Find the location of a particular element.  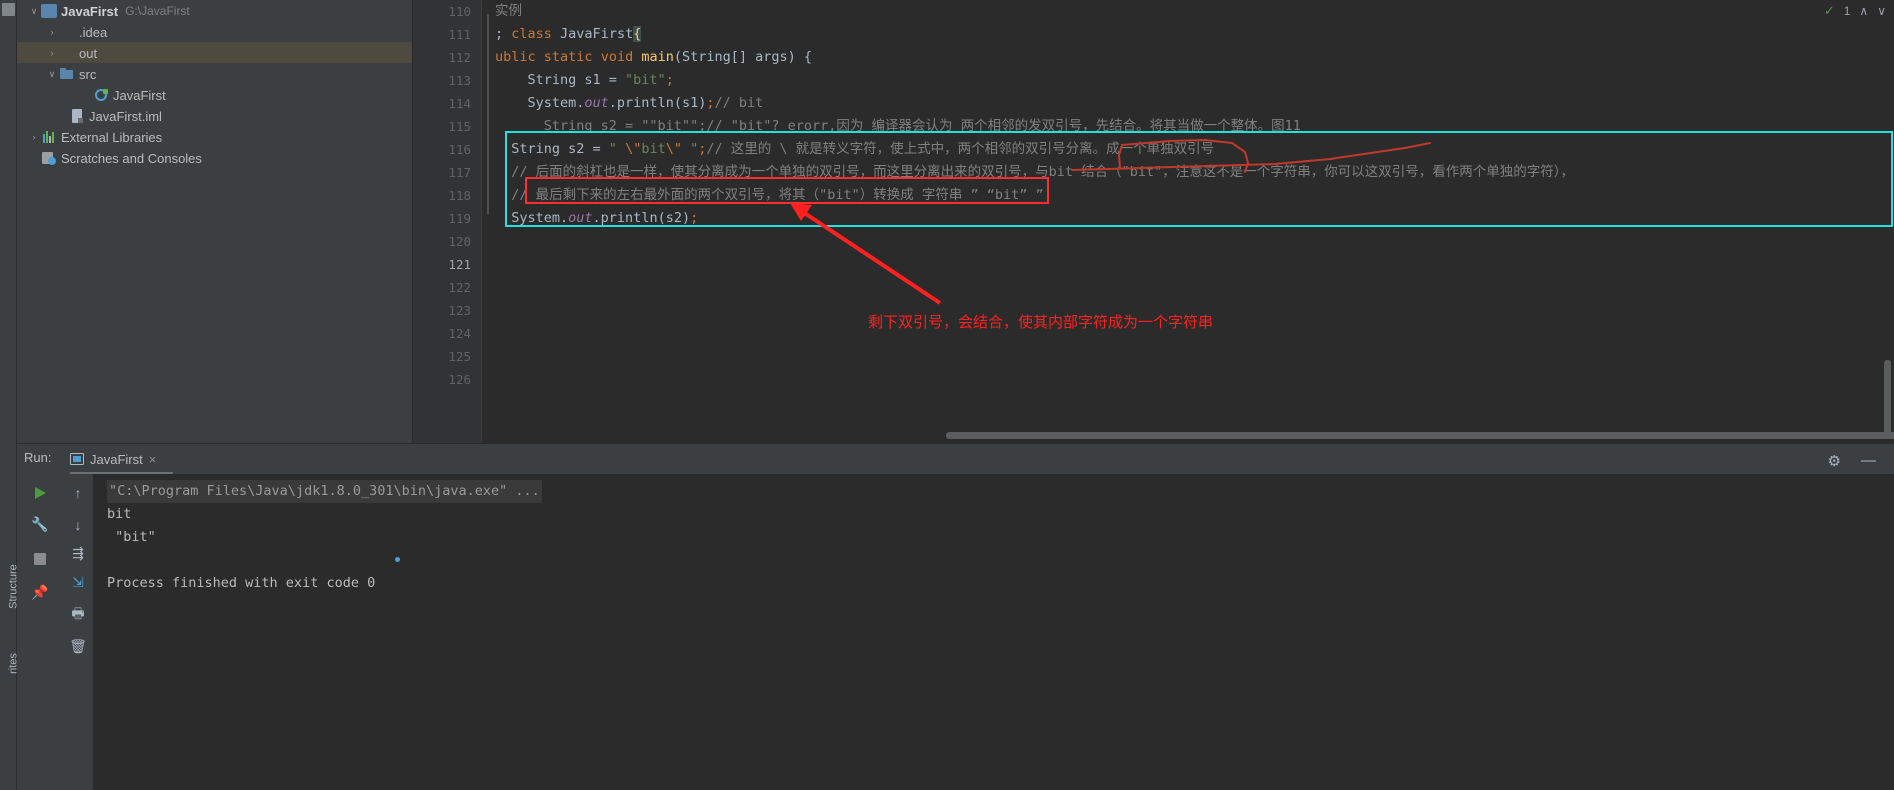

pin-icon: 📌 is located at coordinates (40, 592).